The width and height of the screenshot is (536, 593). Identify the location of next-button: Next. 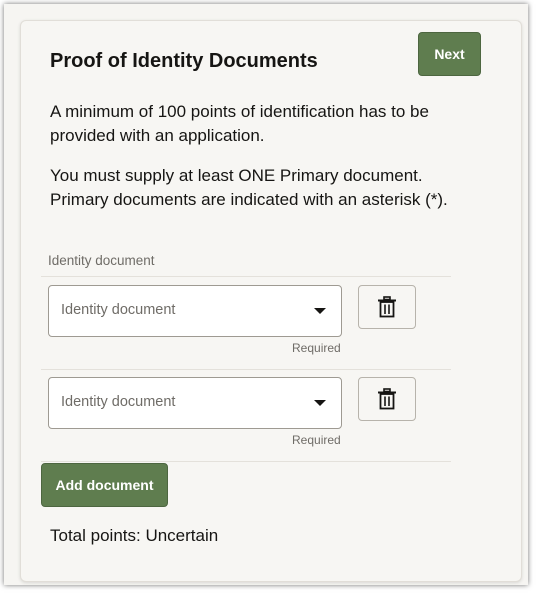
(449, 54).